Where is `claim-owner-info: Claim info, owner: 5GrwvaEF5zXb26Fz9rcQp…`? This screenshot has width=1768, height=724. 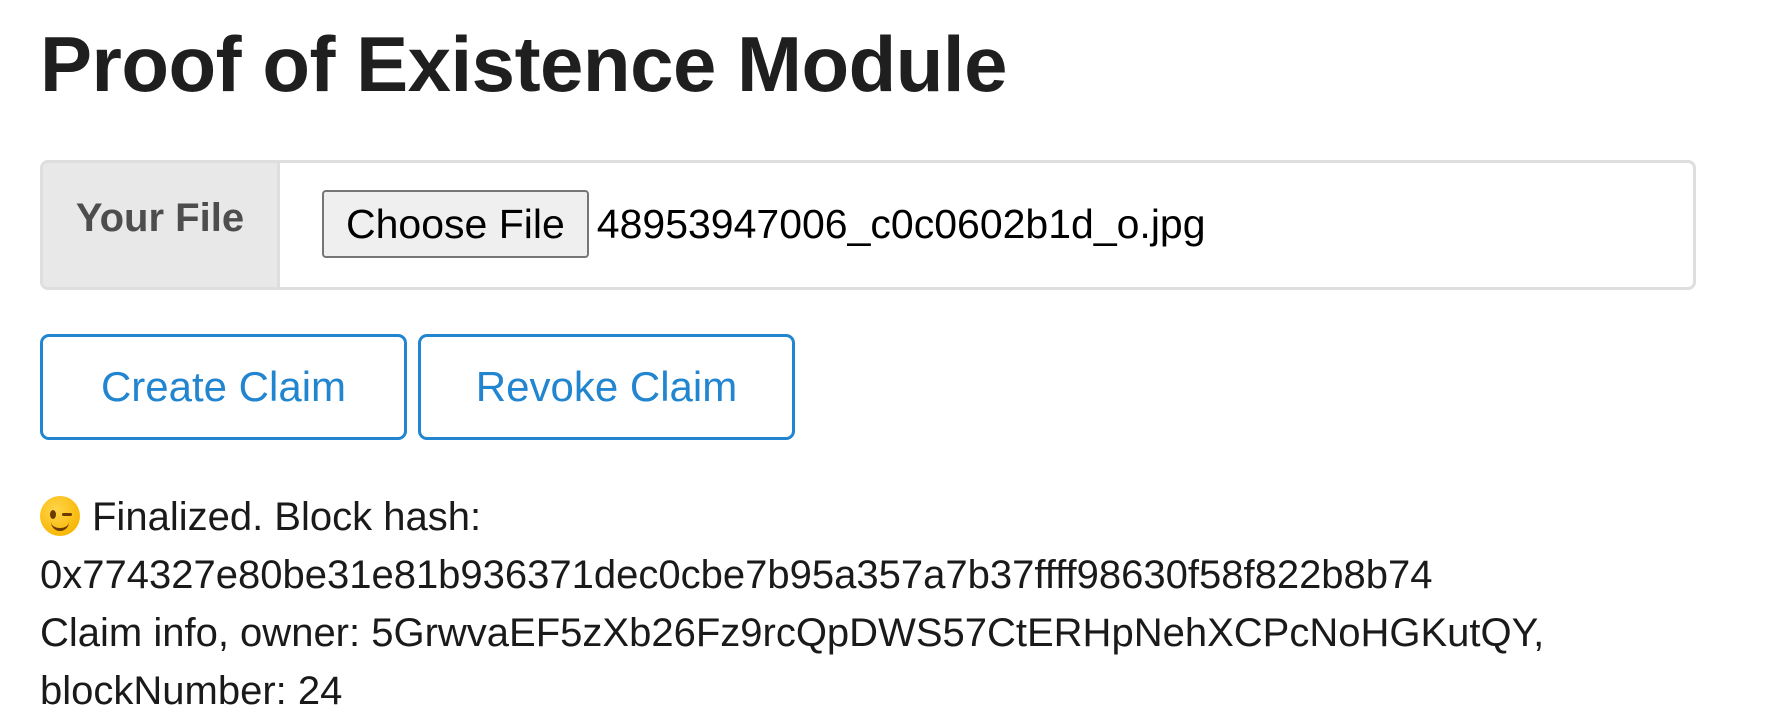
claim-owner-info: Claim info, owner: 5GrwvaEF5zXb26Fz9rcQp… is located at coordinates (792, 633).